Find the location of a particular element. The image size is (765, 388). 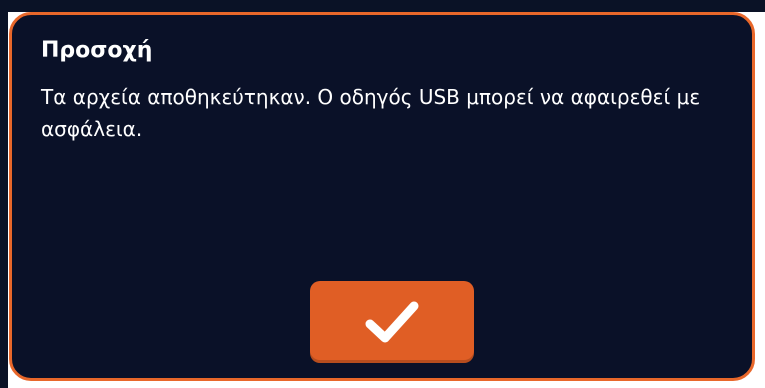

dialog-title: Προσοχή is located at coordinates (97, 50).